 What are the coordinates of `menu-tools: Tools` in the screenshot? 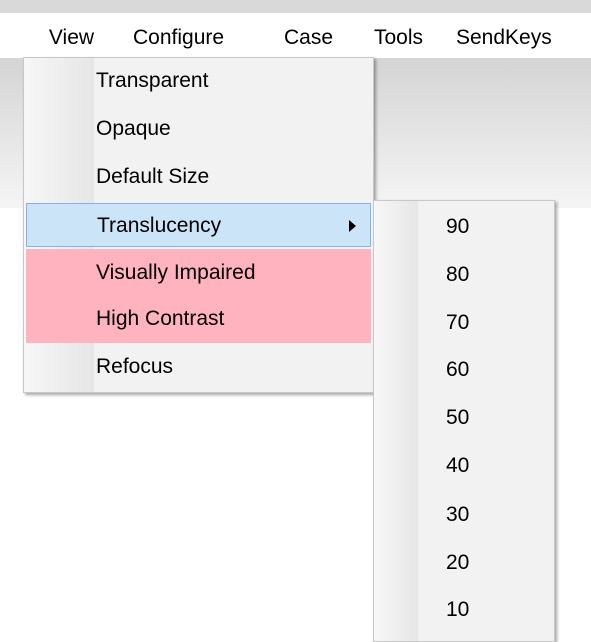 It's located at (398, 38).